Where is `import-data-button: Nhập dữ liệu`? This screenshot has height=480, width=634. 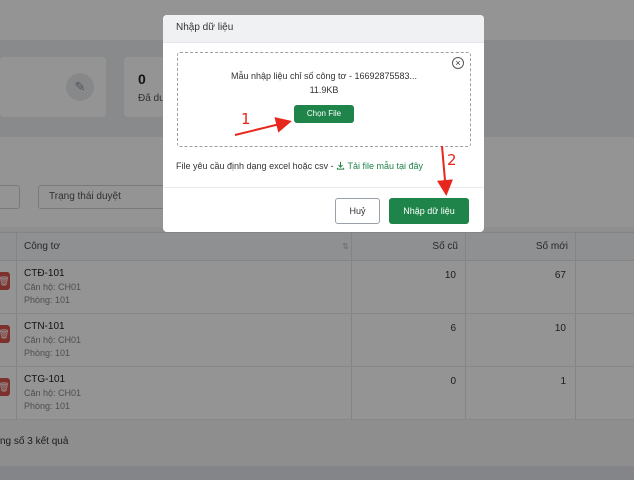 import-data-button: Nhập dữ liệu is located at coordinates (429, 211).